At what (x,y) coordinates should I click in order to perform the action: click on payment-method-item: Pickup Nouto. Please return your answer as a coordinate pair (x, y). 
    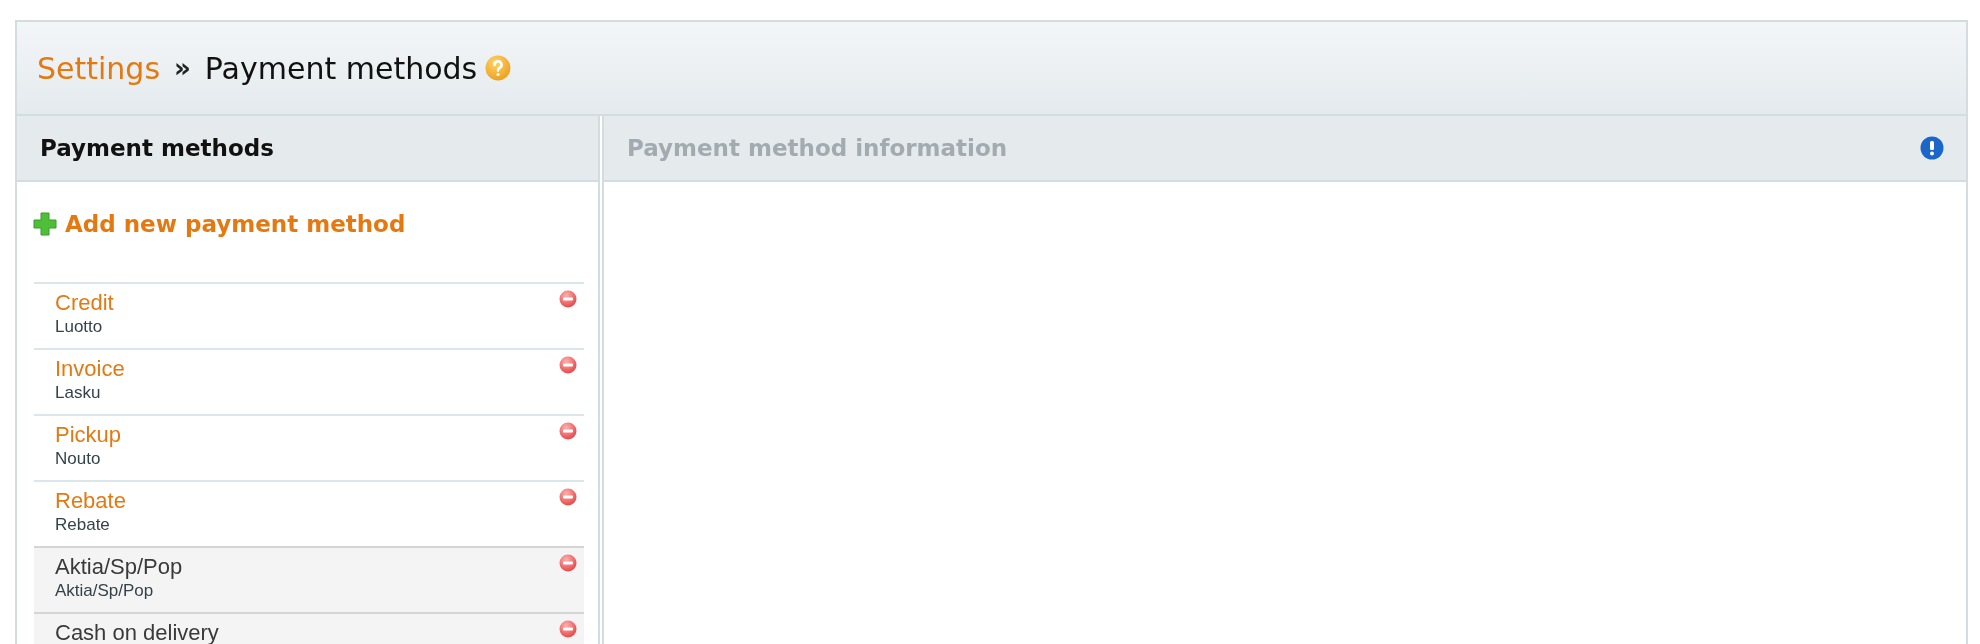
    Looking at the image, I should click on (309, 447).